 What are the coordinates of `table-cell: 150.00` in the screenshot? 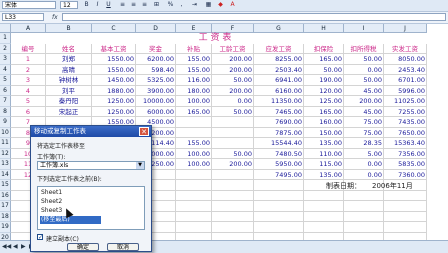 It's located at (324, 132).